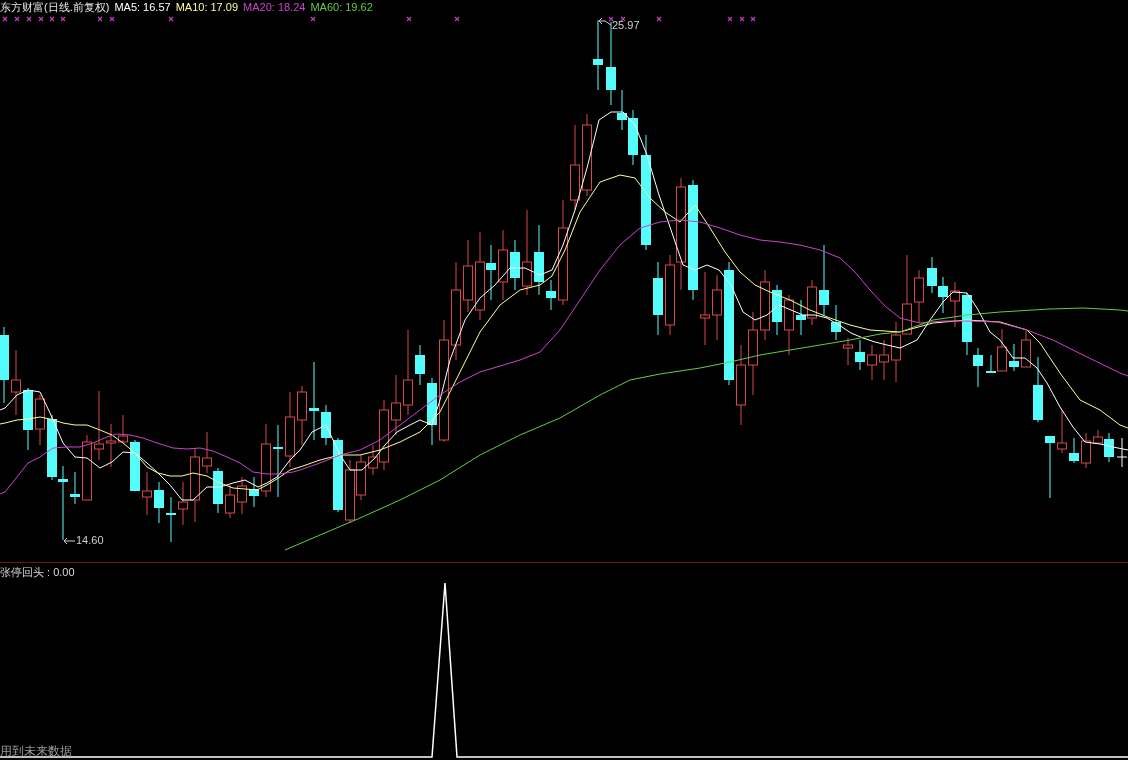  I want to click on moving-average-label: MA60: 19.62, so click(341, 7).